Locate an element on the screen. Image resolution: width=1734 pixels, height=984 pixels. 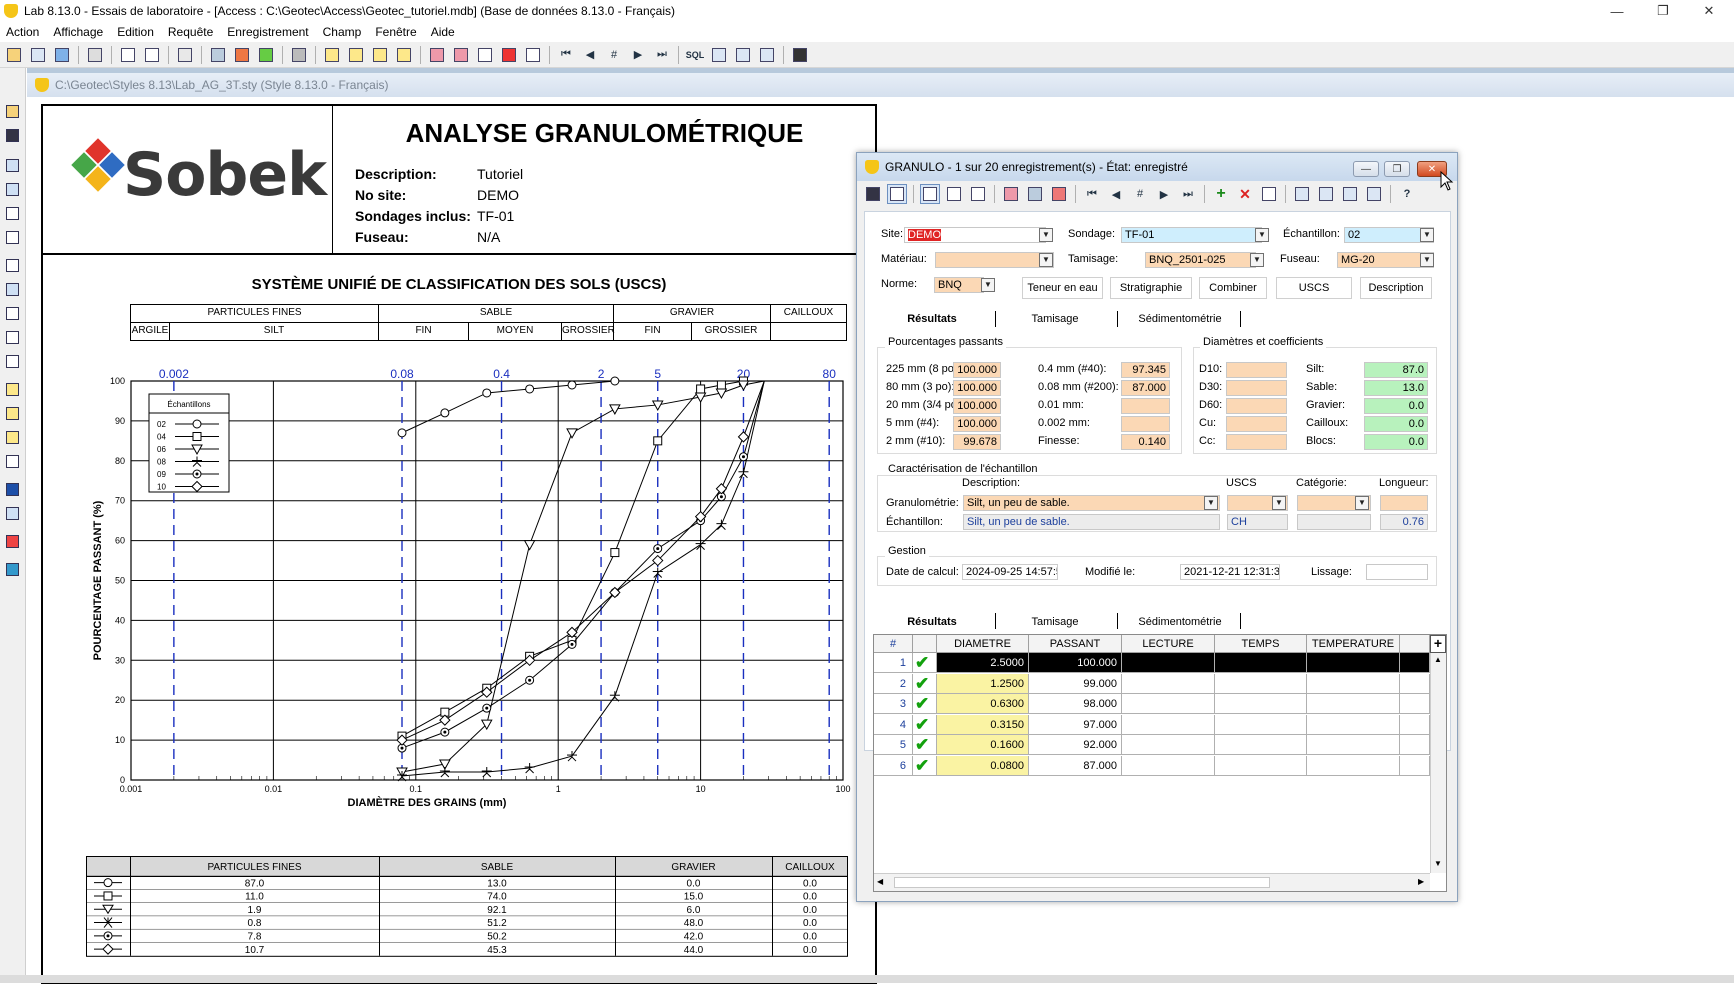
database-icon is located at coordinates (38, 55).